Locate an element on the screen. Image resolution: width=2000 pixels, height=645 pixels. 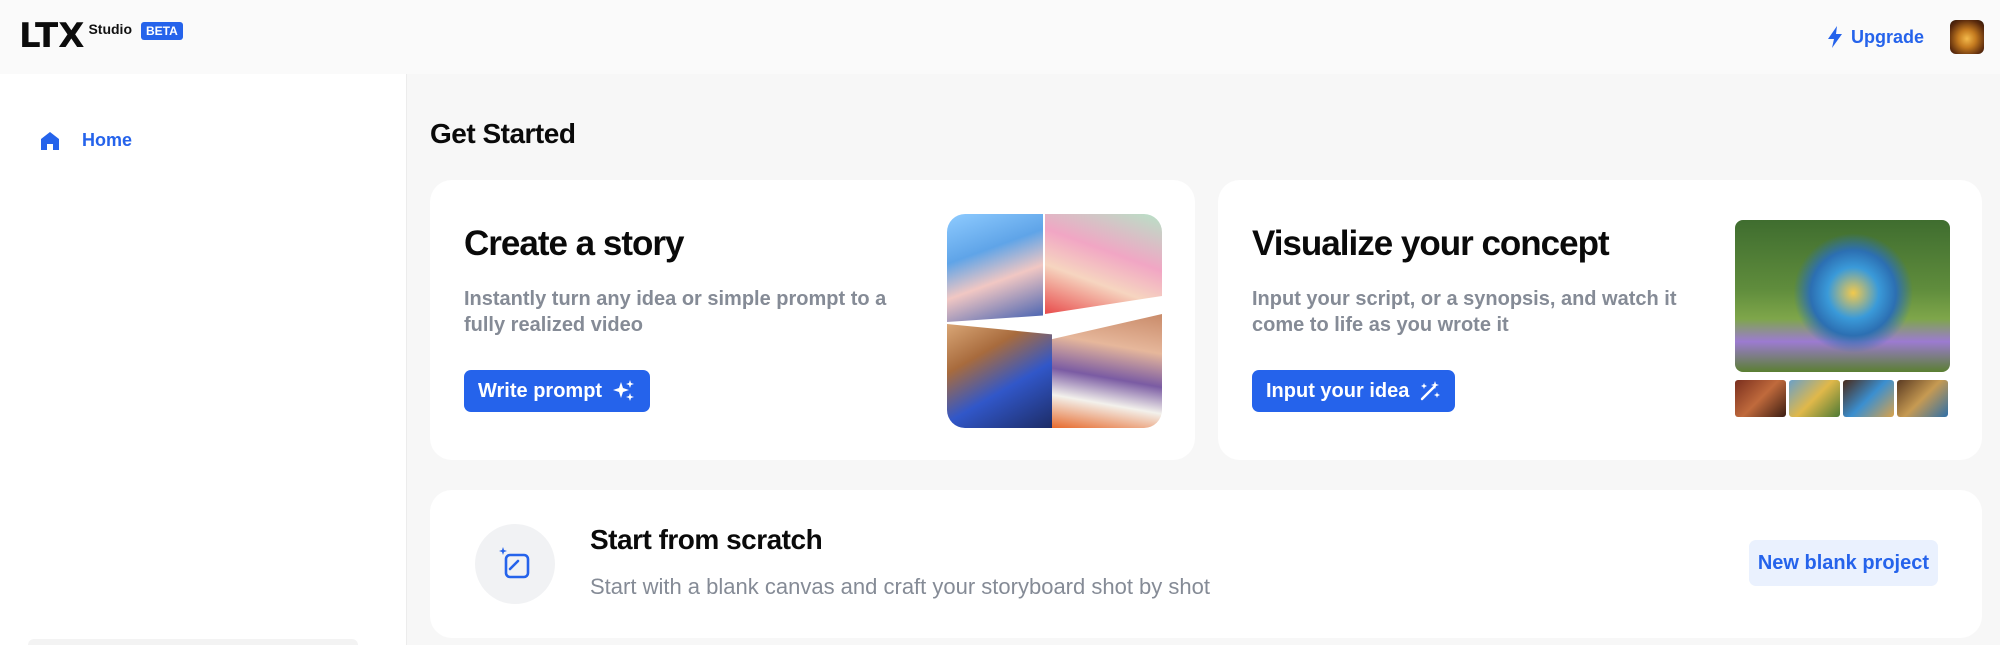
upgrade-label: Upgrade is located at coordinates (1887, 36).